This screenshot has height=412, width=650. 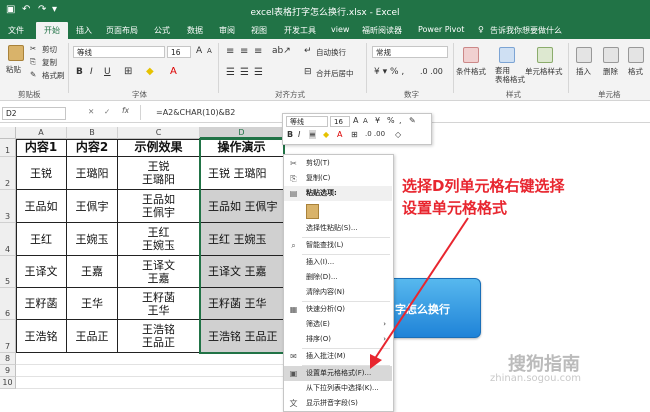 I want to click on column-header-c: C, so click(x=159, y=133).